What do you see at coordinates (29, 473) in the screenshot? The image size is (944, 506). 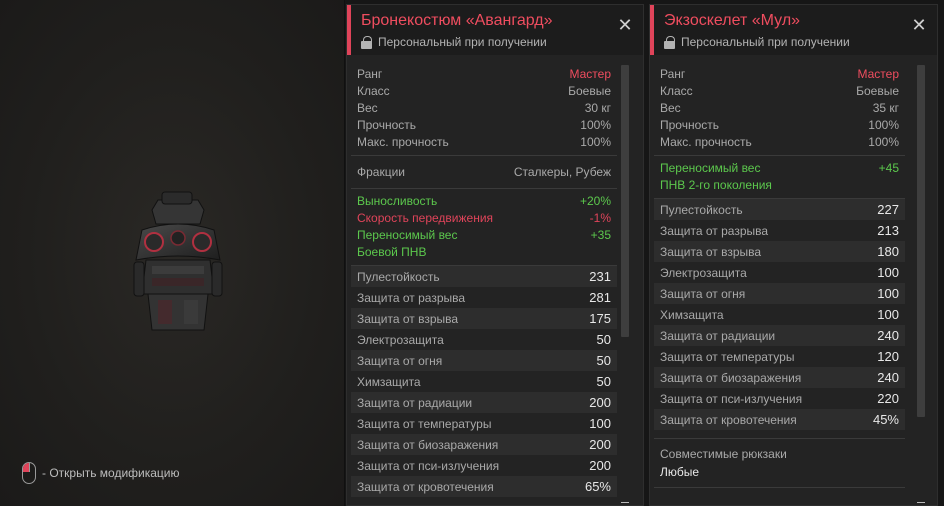 I see `mouse-left-click-icon` at bounding box center [29, 473].